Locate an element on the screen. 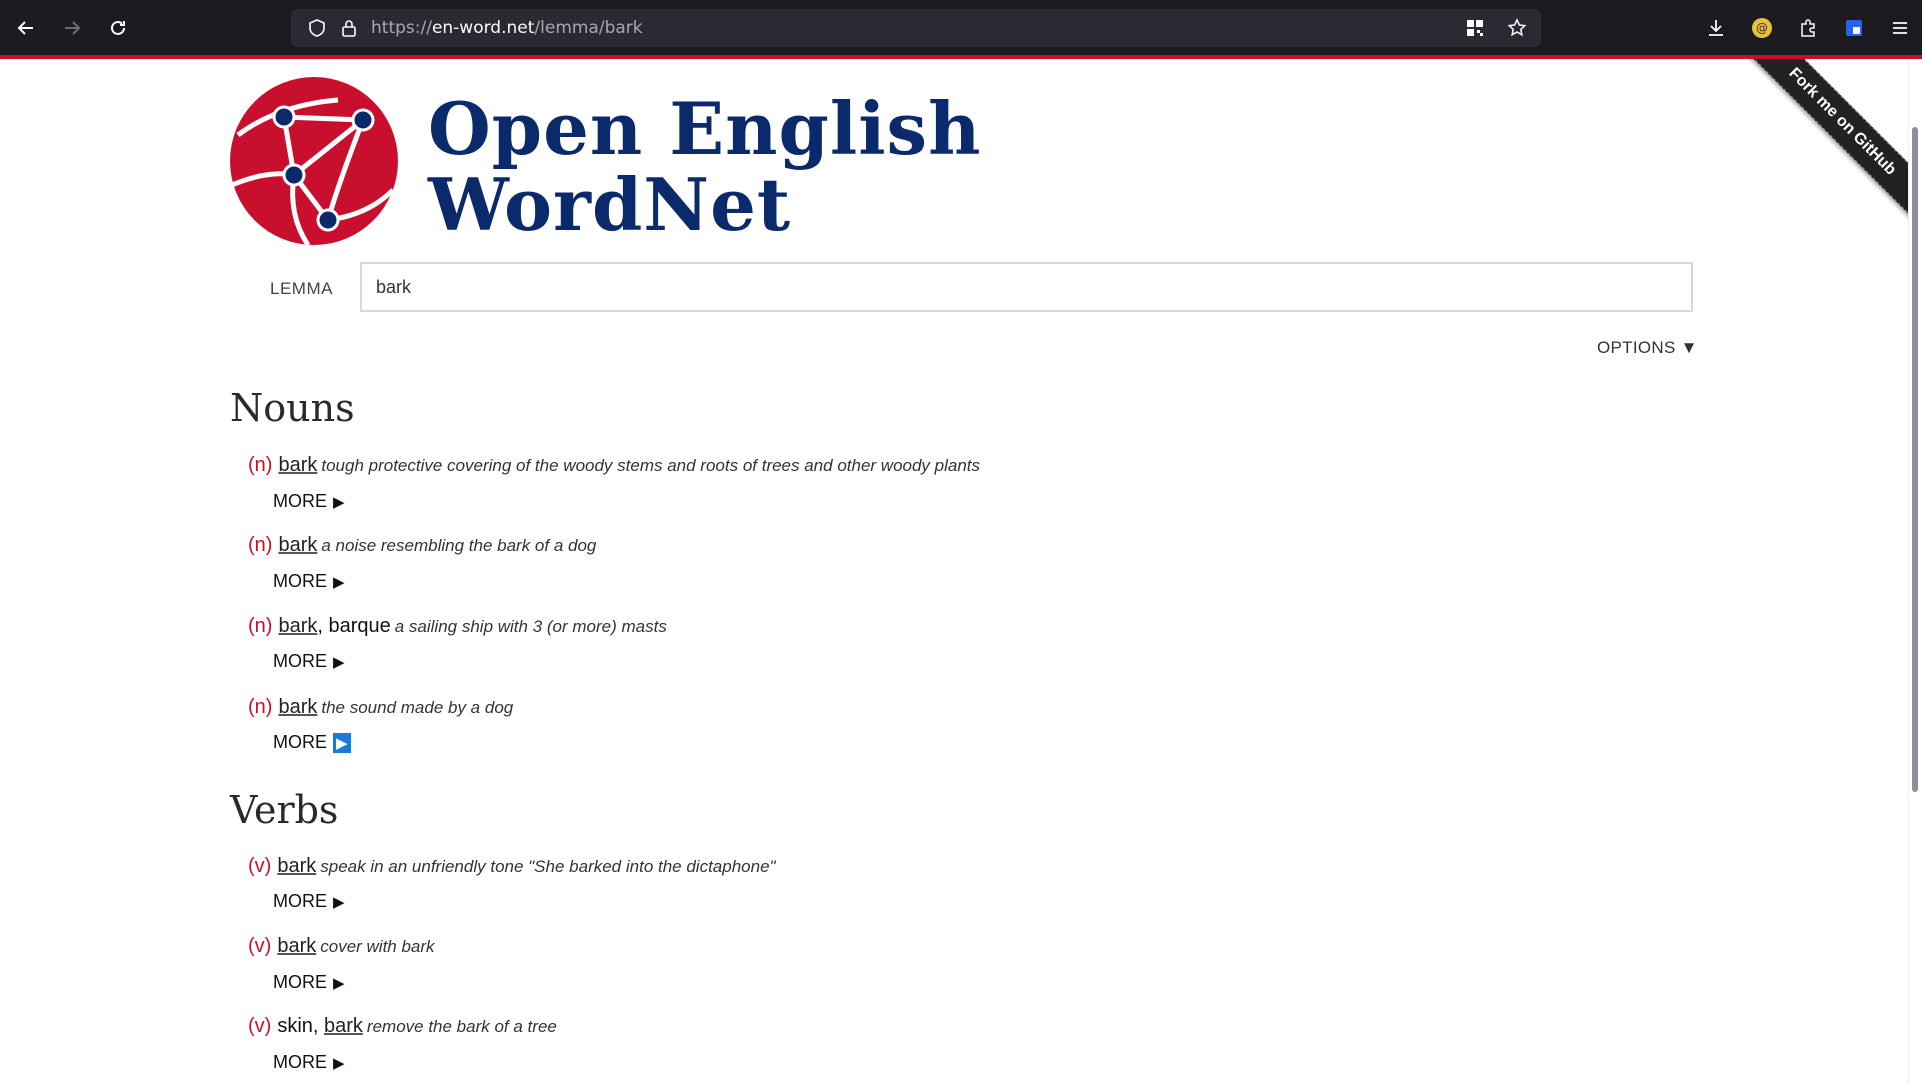 Image resolution: width=1922 pixels, height=1084 pixels. synonym-text: skin, is located at coordinates (301, 1026).